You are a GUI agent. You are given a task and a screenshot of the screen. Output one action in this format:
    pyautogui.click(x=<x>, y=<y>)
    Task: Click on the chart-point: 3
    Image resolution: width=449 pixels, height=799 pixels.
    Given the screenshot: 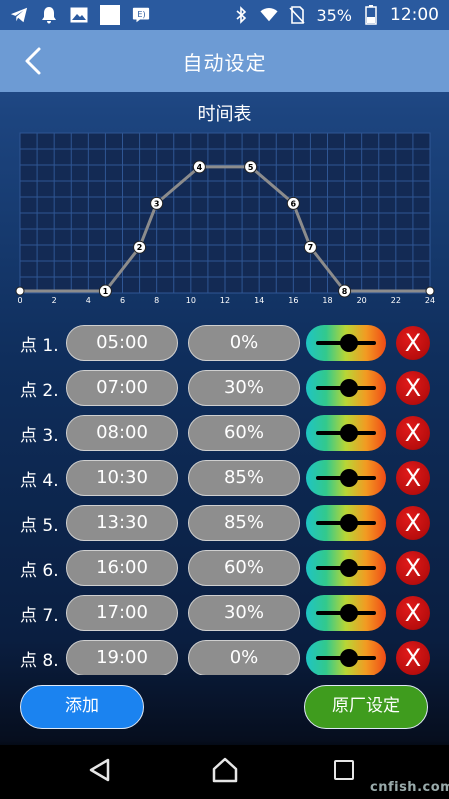 What is the action you would take?
    pyautogui.click(x=157, y=203)
    